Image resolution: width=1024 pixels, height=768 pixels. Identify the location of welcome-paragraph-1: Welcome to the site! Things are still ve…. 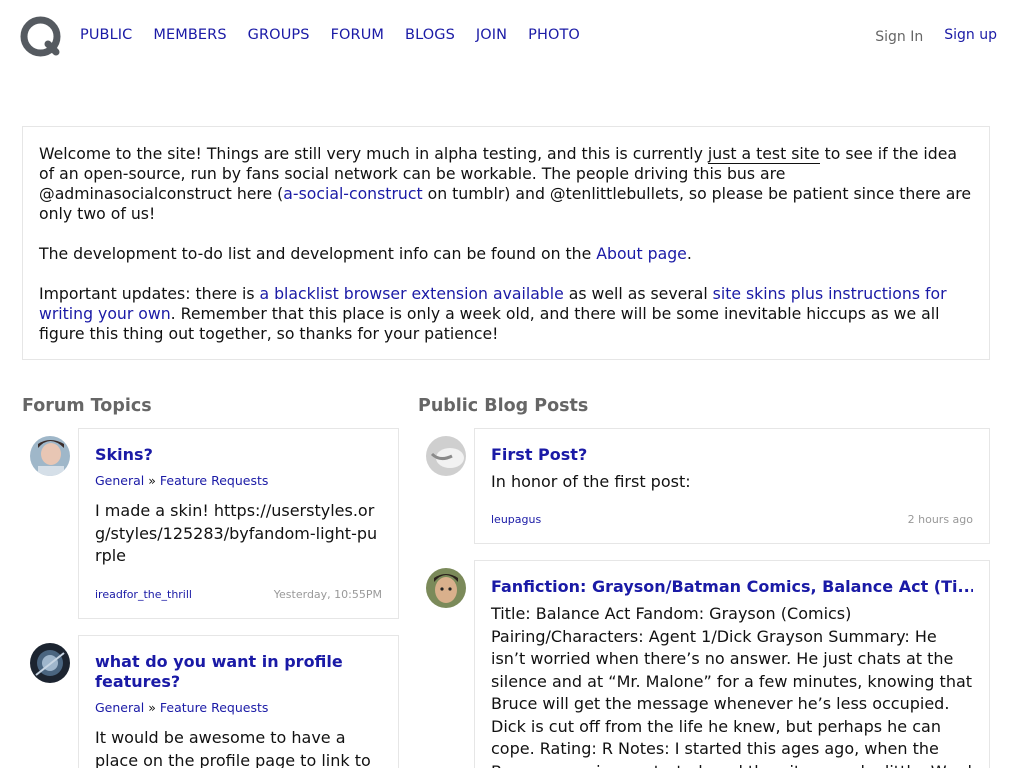
(506, 184).